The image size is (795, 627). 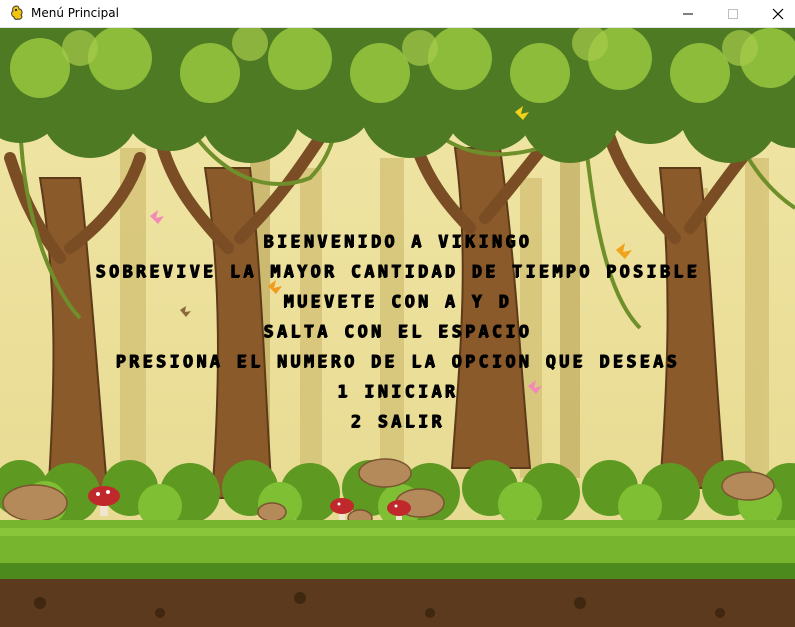 I want to click on close-button, so click(x=775, y=14).